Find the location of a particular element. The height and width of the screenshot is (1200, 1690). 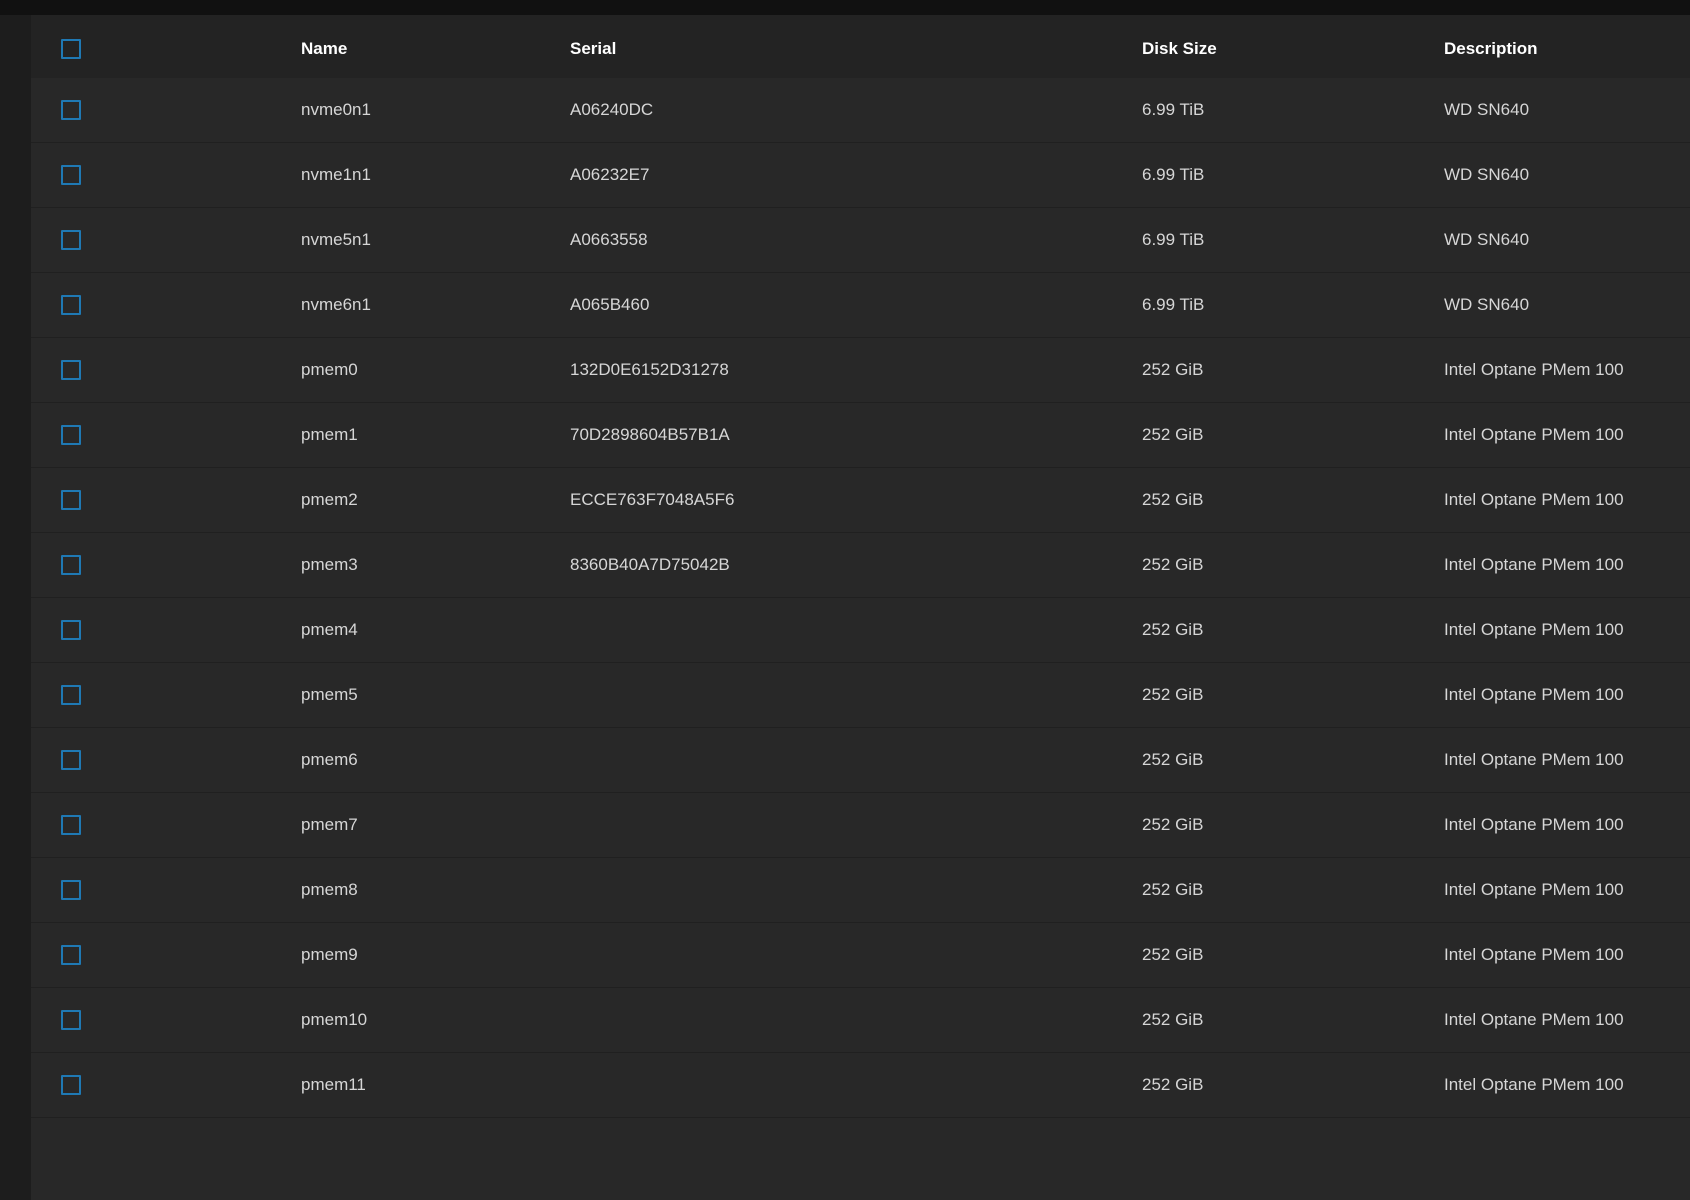

cell-name: pmem2 is located at coordinates (329, 499).